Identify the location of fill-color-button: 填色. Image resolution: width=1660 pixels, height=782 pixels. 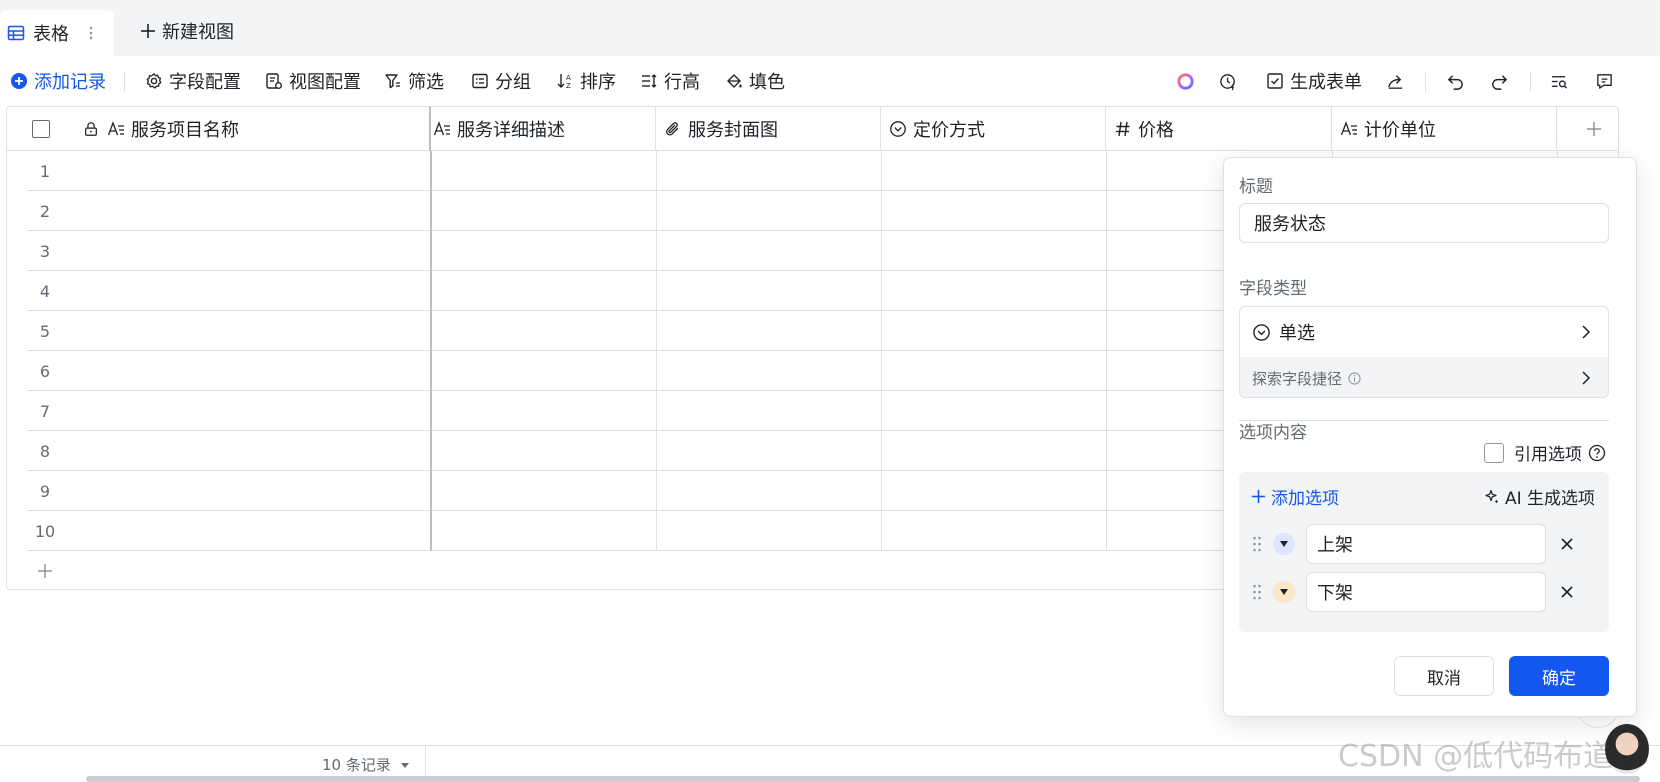
(755, 81).